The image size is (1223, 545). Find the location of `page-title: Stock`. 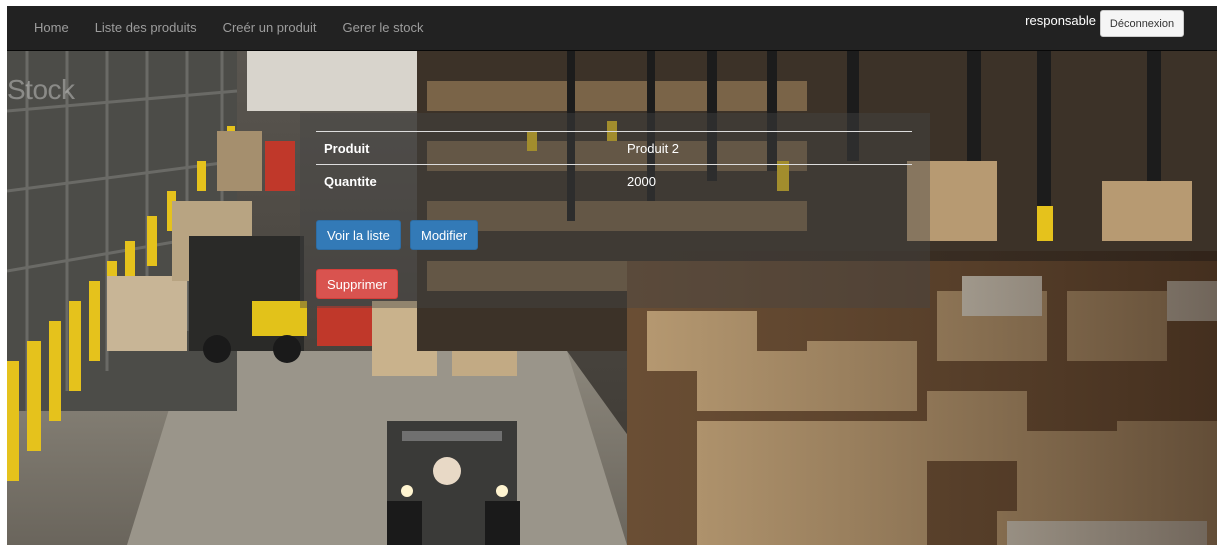

page-title: Stock is located at coordinates (41, 89).